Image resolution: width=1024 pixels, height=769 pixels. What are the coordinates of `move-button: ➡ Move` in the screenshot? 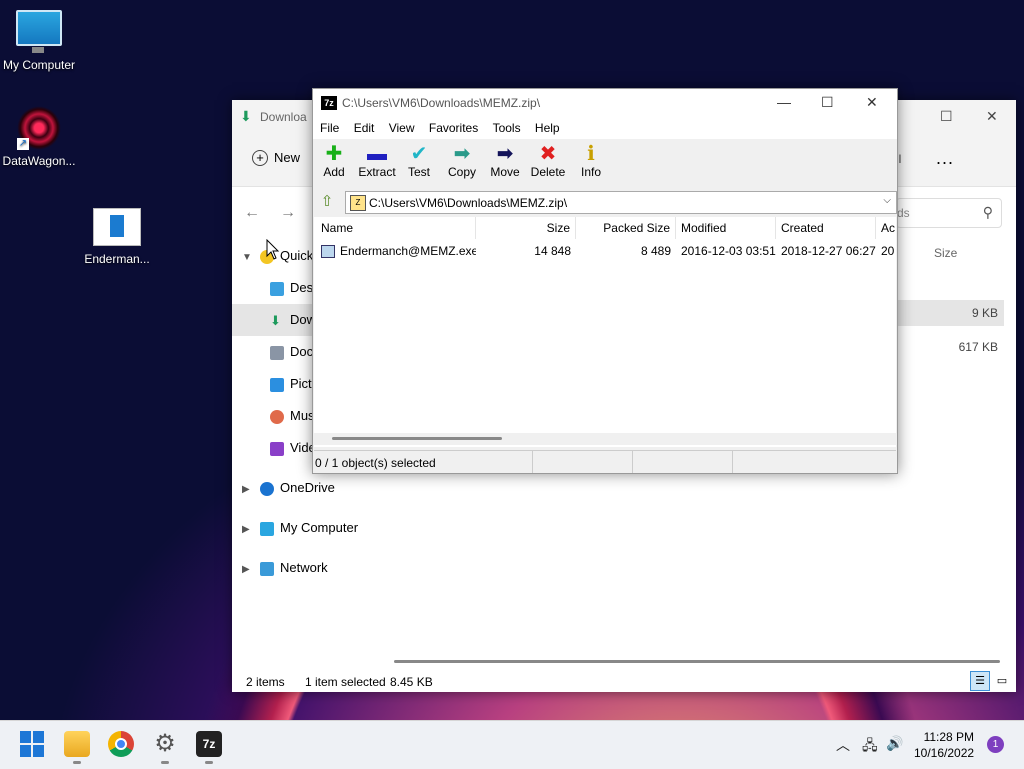 It's located at (505, 161).